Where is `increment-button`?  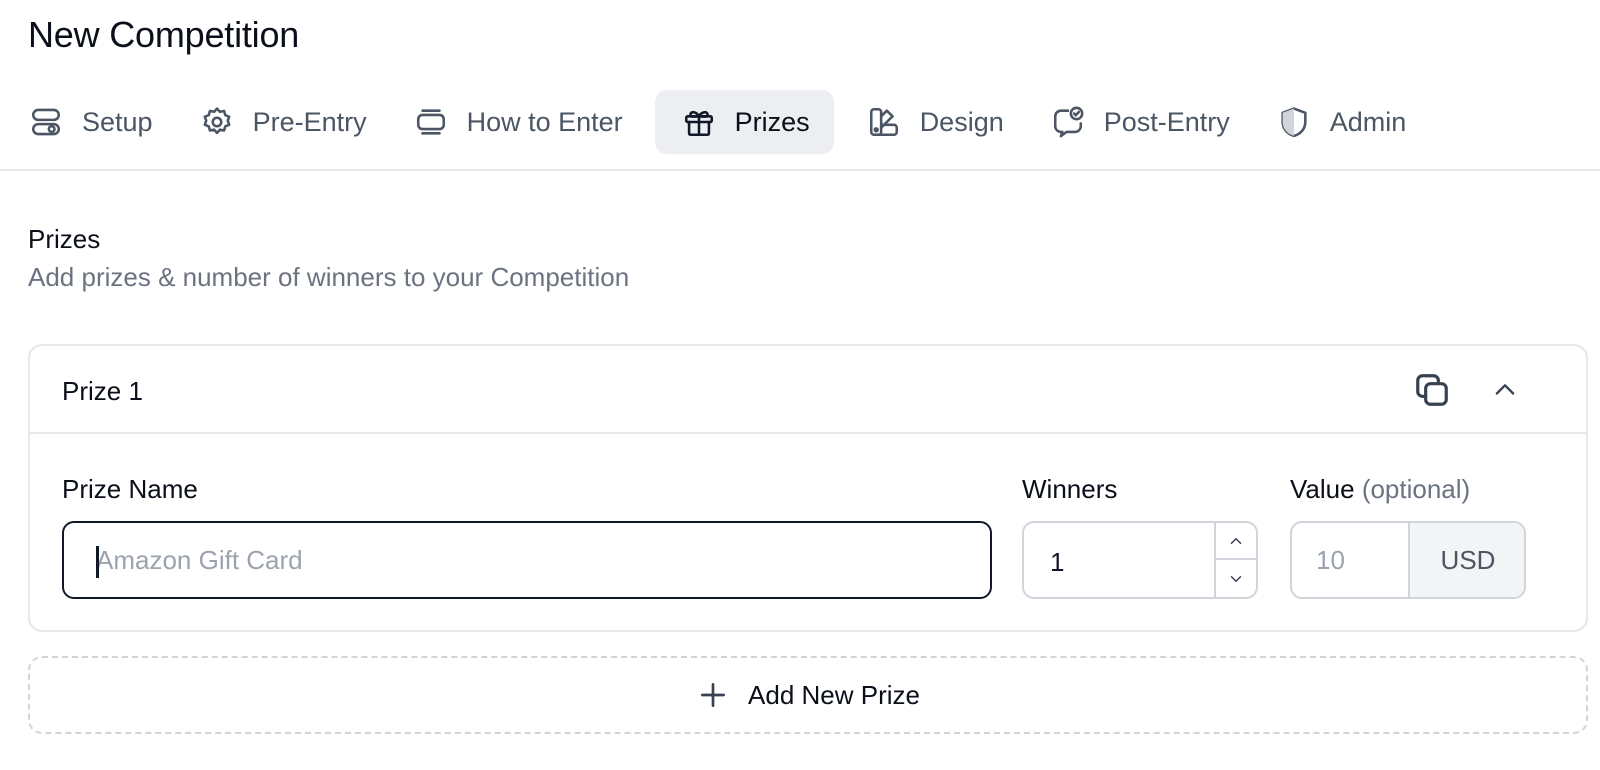
increment-button is located at coordinates (1236, 541).